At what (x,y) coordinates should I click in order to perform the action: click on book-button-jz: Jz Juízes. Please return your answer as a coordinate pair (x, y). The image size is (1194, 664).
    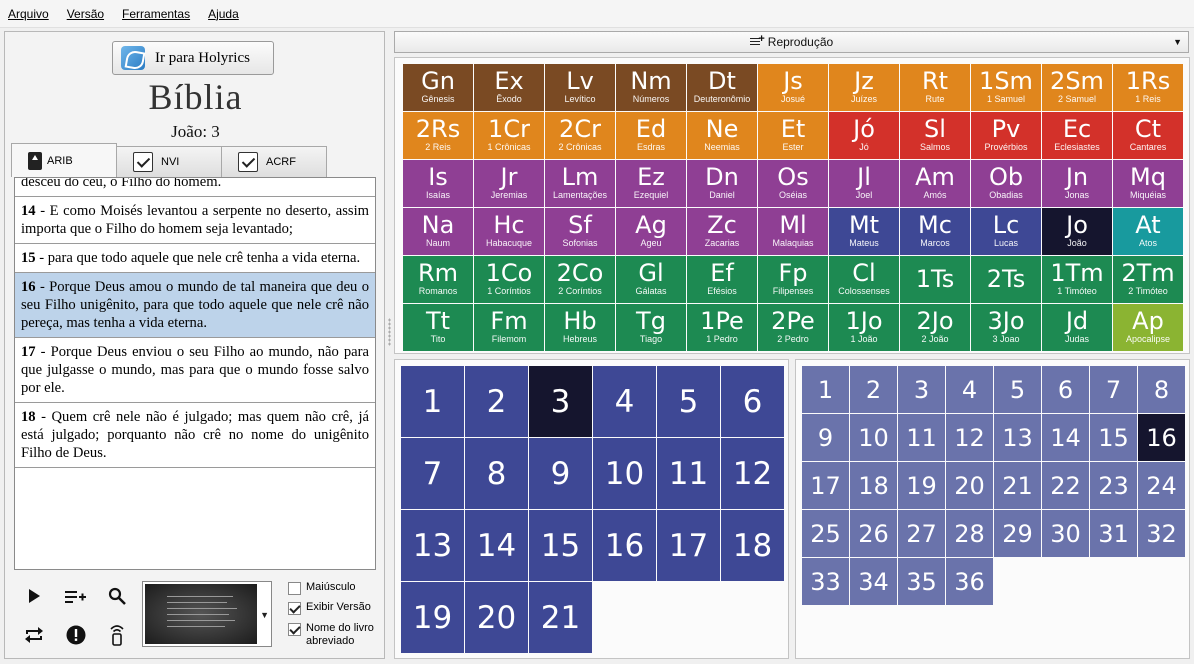
    Looking at the image, I should click on (864, 87).